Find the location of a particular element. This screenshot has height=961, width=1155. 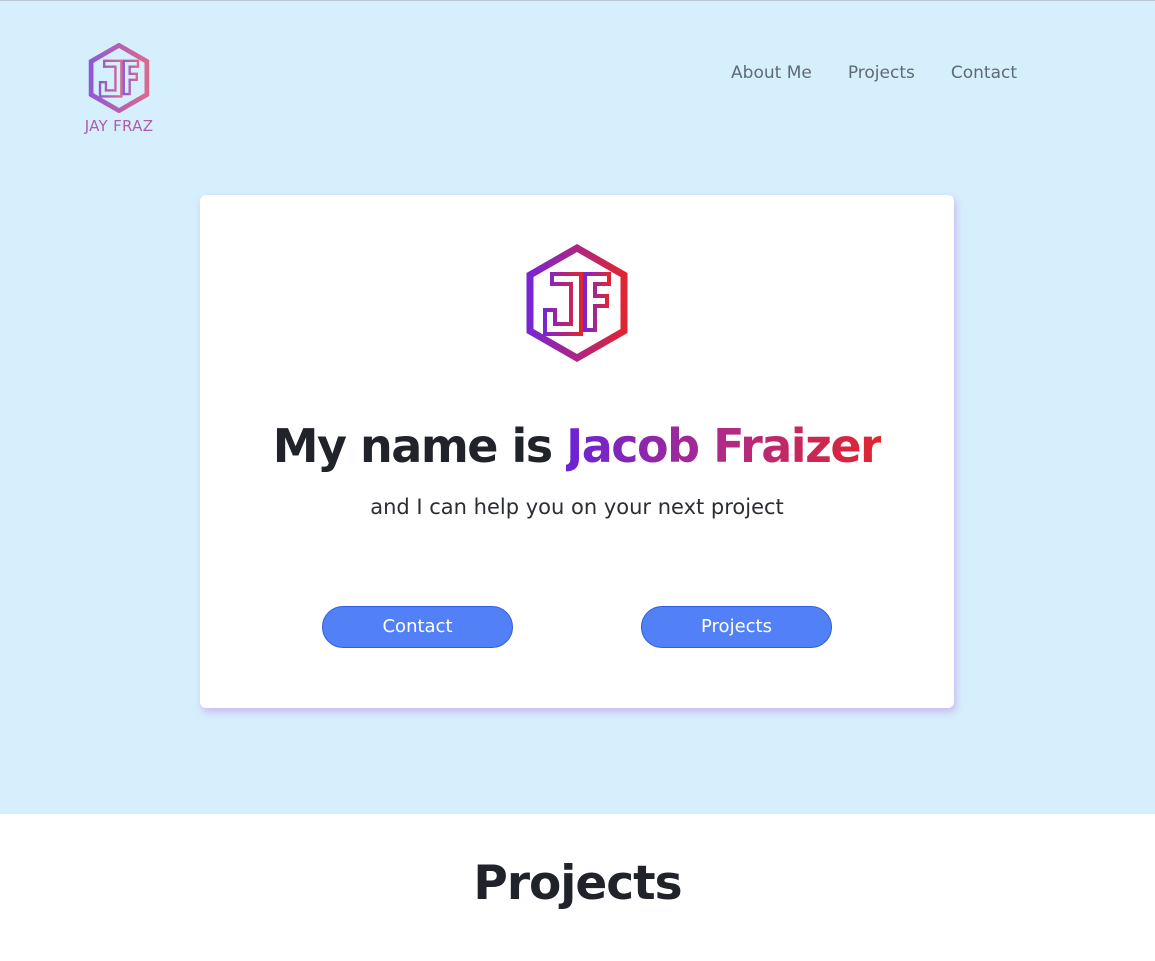

nav-link-contact: Contact is located at coordinates (984, 73).